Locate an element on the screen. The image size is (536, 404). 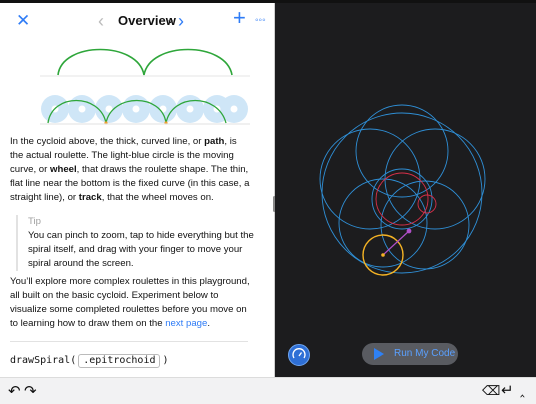
nav-bar: ✕ ‹ Overview ⌄ › + ◦◦◦ is located at coordinates (137, 20).